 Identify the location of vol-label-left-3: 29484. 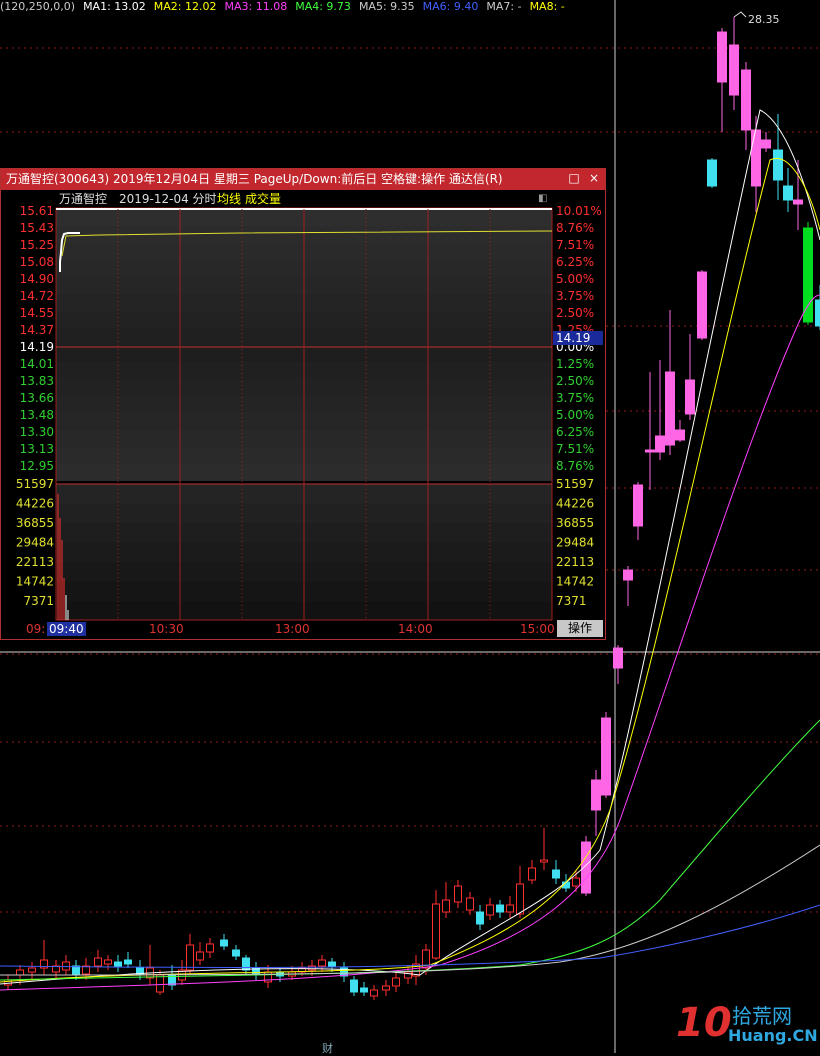
(35, 543).